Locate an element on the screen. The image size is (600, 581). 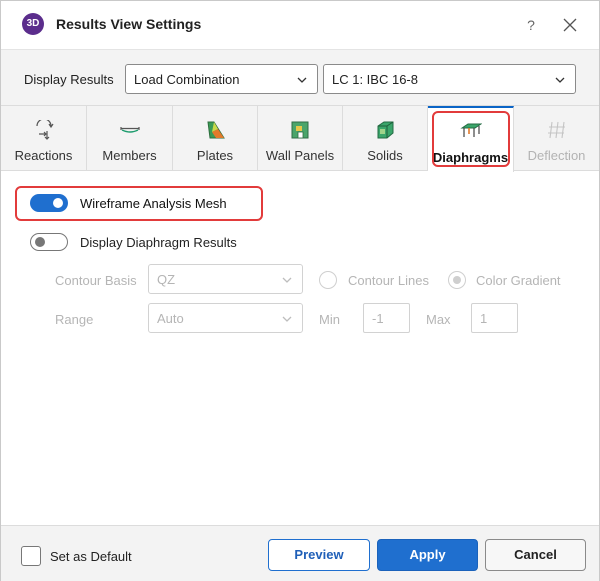
max-label: Max is located at coordinates (438, 319).